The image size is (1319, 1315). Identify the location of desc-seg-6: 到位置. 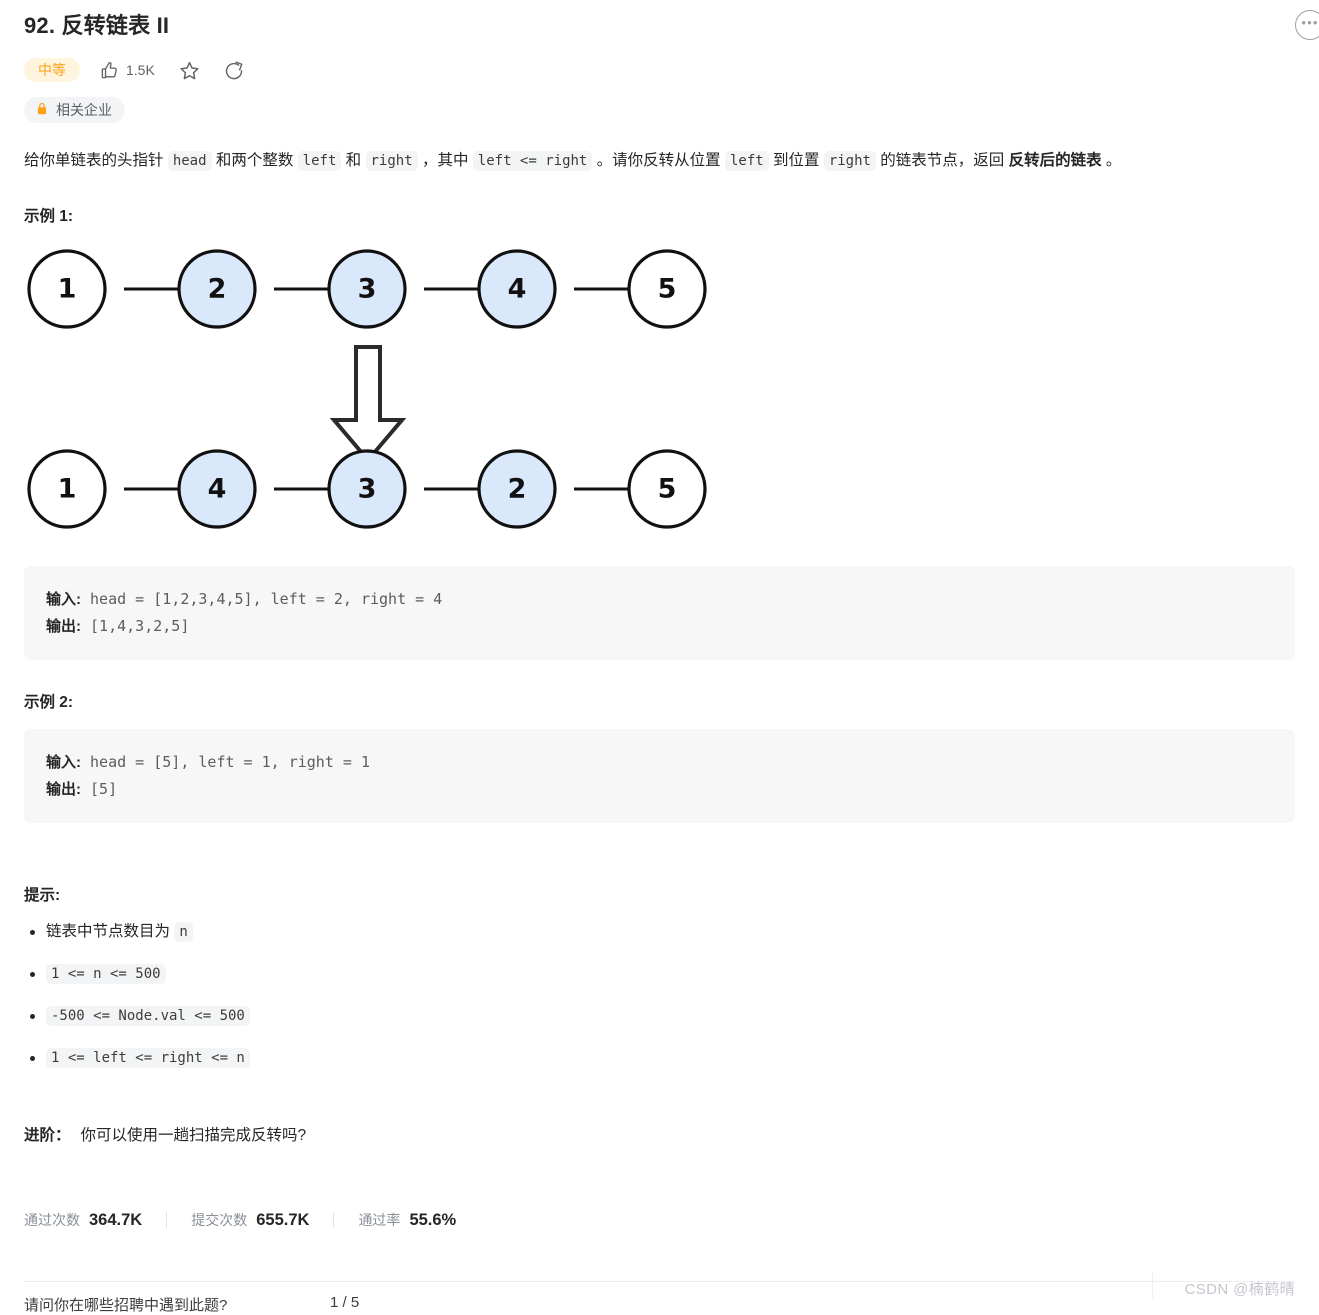
(796, 160).